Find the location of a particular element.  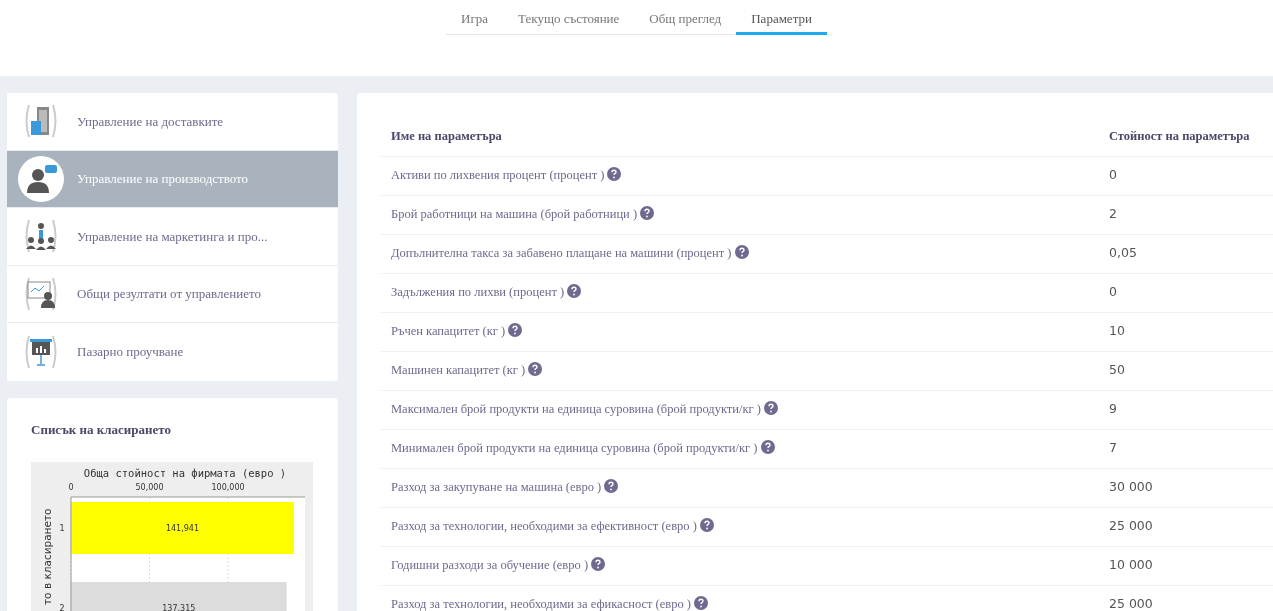

tab: Текущо състояние is located at coordinates (569, 20).